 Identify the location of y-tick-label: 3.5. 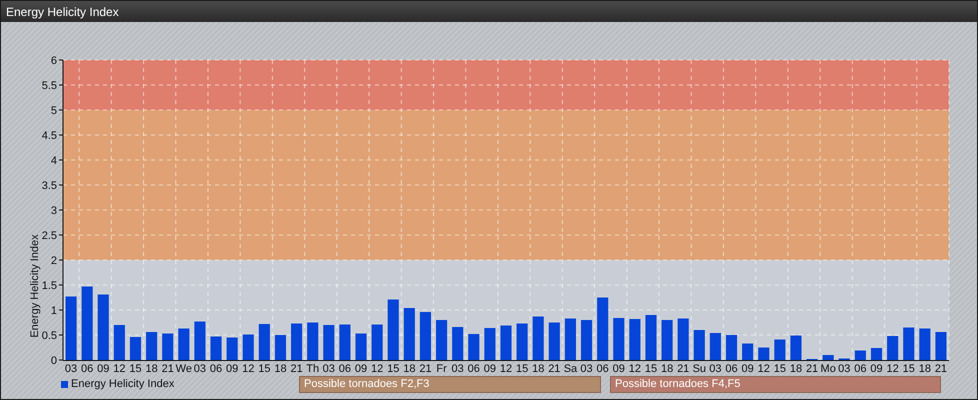
(49, 186).